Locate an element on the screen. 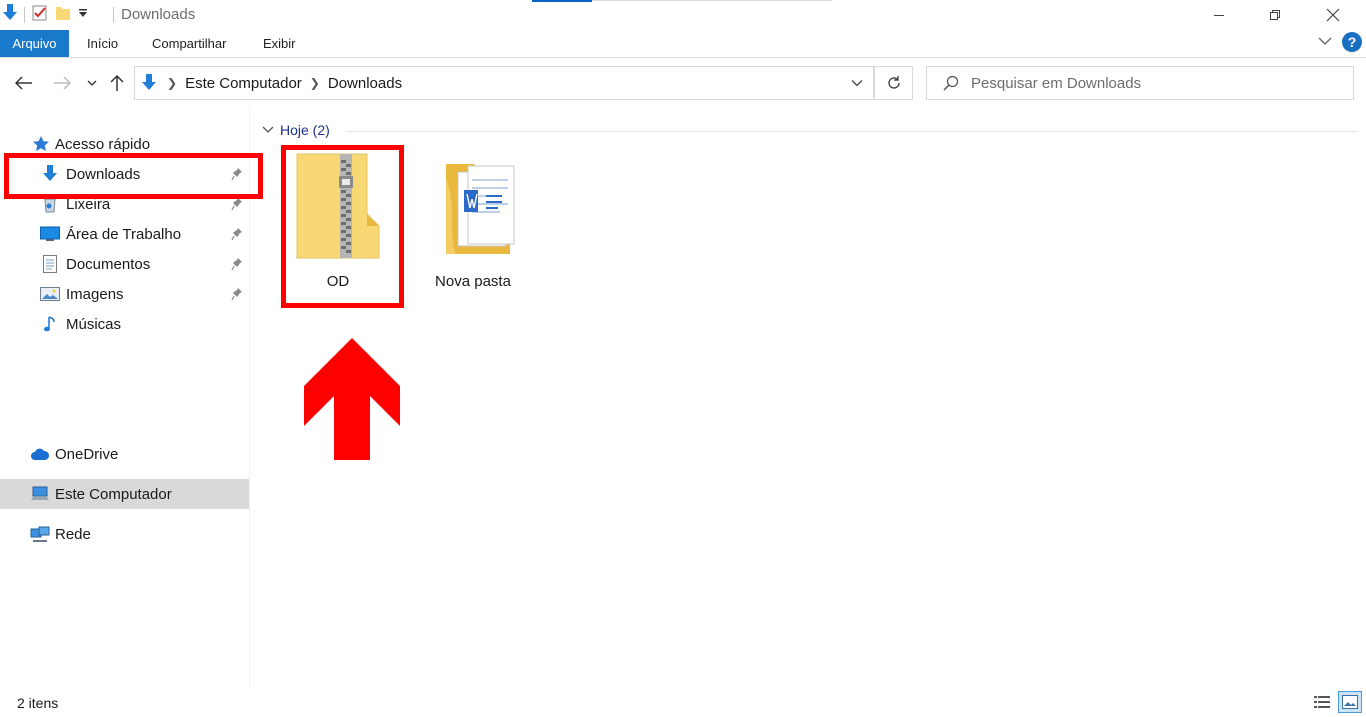  item-count: 2 itens is located at coordinates (38, 703).